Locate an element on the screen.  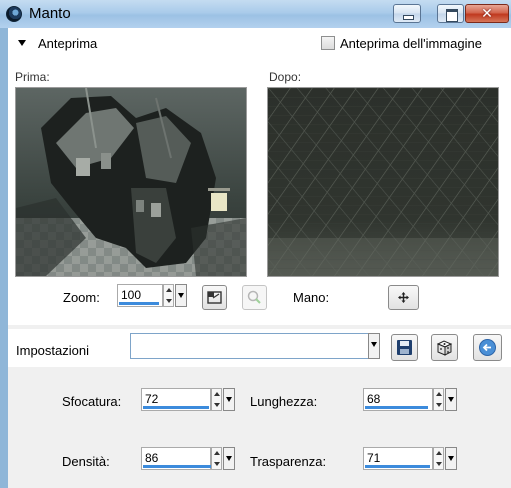
blur-label: Sfocatura: is located at coordinates (92, 401).